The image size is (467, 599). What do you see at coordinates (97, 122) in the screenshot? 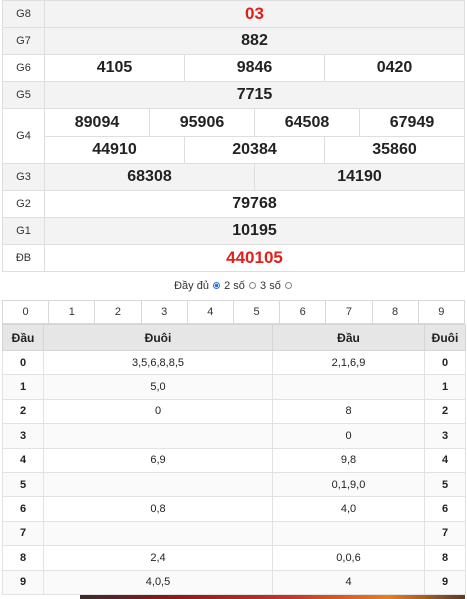
I see `prize-value: 89094` at bounding box center [97, 122].